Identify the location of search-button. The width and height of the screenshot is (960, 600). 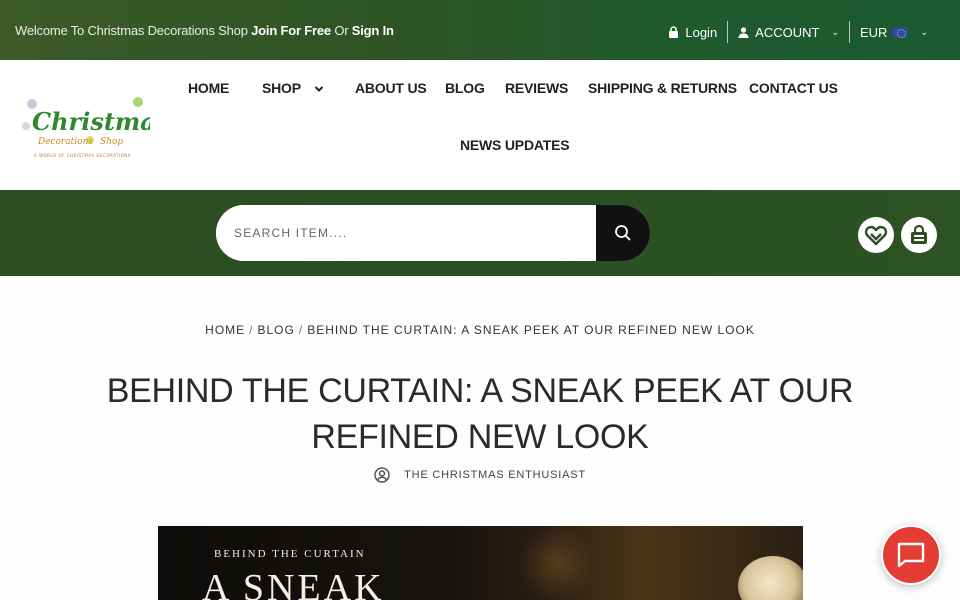
(623, 233).